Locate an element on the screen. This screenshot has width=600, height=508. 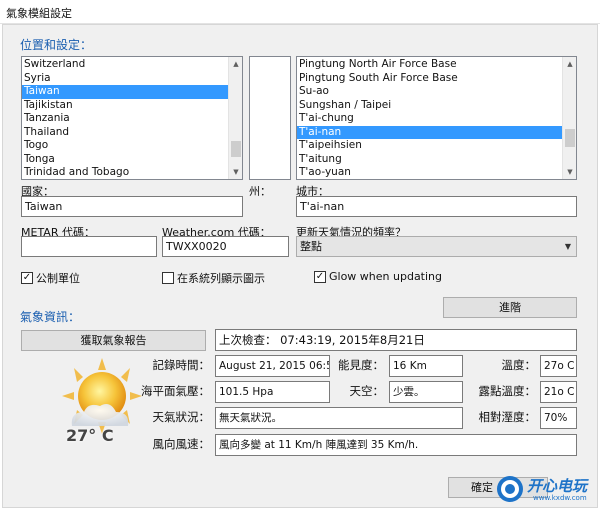
dewpoint-label: 露點溫度： is located at coordinates (507, 391).